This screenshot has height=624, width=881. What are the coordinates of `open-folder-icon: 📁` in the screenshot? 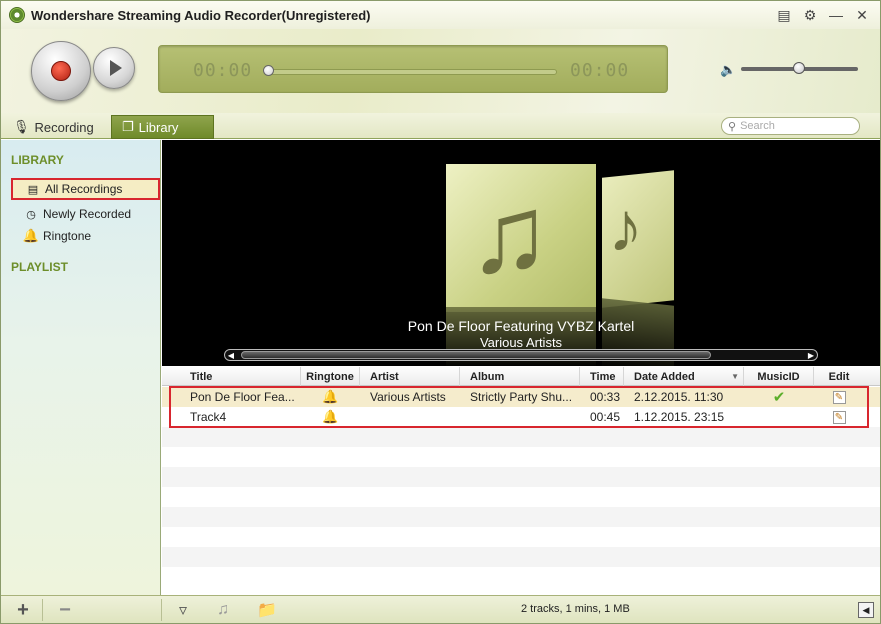 It's located at (267, 610).